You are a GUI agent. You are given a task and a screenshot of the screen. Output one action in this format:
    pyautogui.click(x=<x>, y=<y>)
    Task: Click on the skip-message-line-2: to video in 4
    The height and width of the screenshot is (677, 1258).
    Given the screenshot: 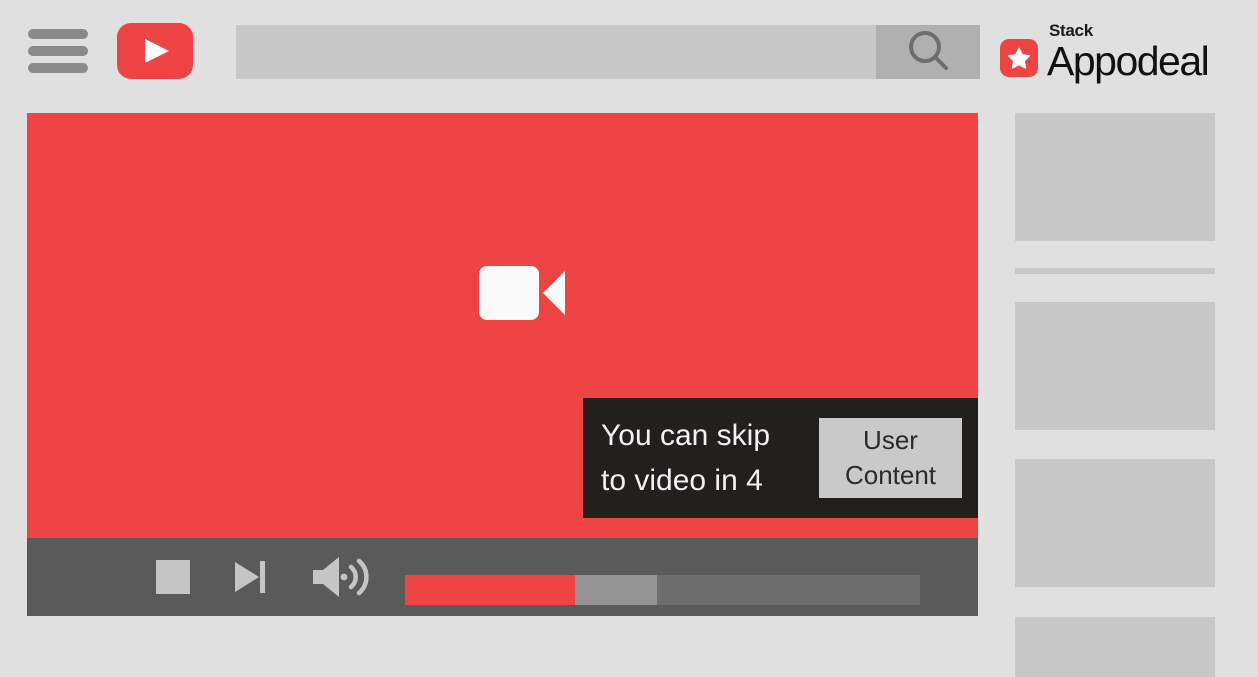 What is the action you would take?
    pyautogui.click(x=682, y=480)
    